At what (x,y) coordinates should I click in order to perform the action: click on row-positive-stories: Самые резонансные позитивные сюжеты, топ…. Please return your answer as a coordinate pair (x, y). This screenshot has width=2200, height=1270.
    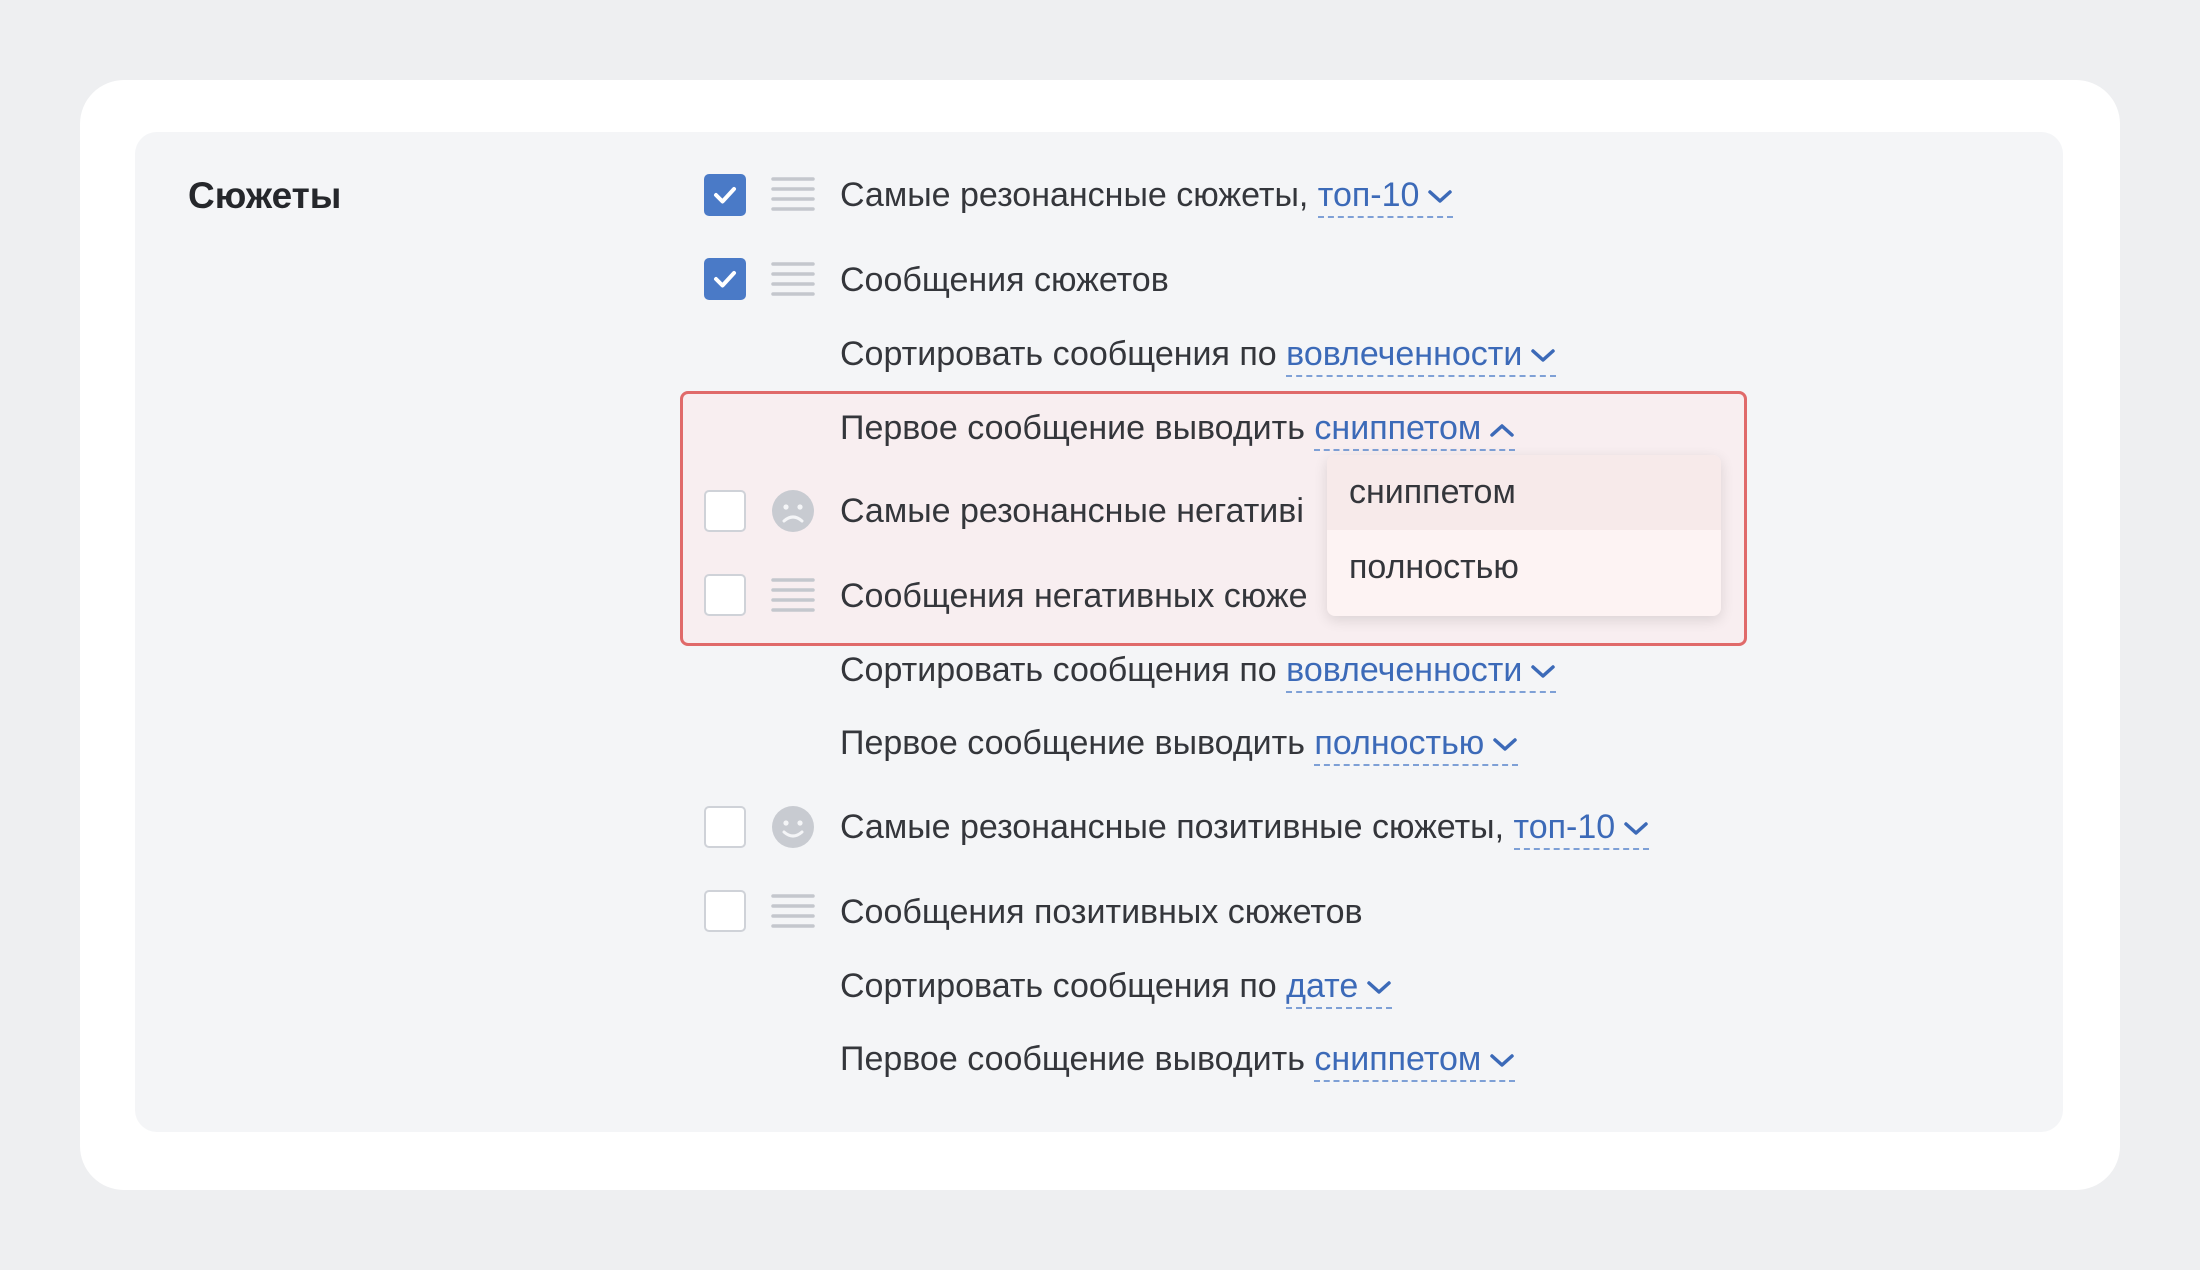
    Looking at the image, I should click on (1245, 827).